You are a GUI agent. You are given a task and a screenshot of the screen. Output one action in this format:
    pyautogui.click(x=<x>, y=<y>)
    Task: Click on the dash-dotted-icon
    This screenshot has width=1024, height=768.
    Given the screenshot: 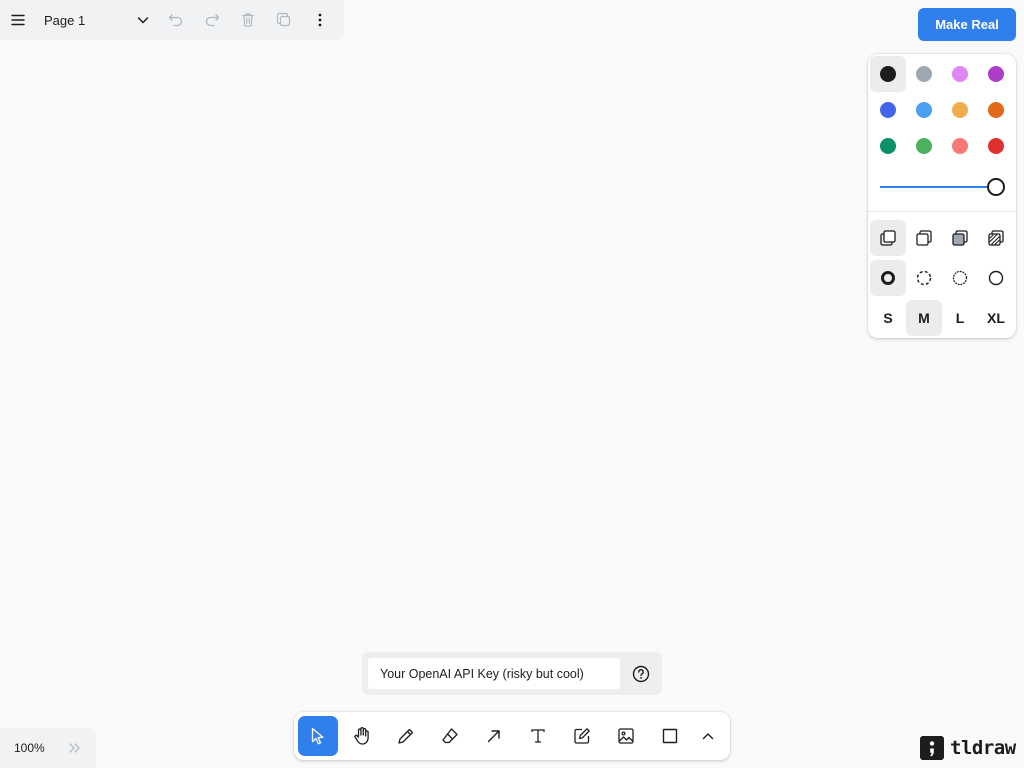 What is the action you would take?
    pyautogui.click(x=960, y=278)
    